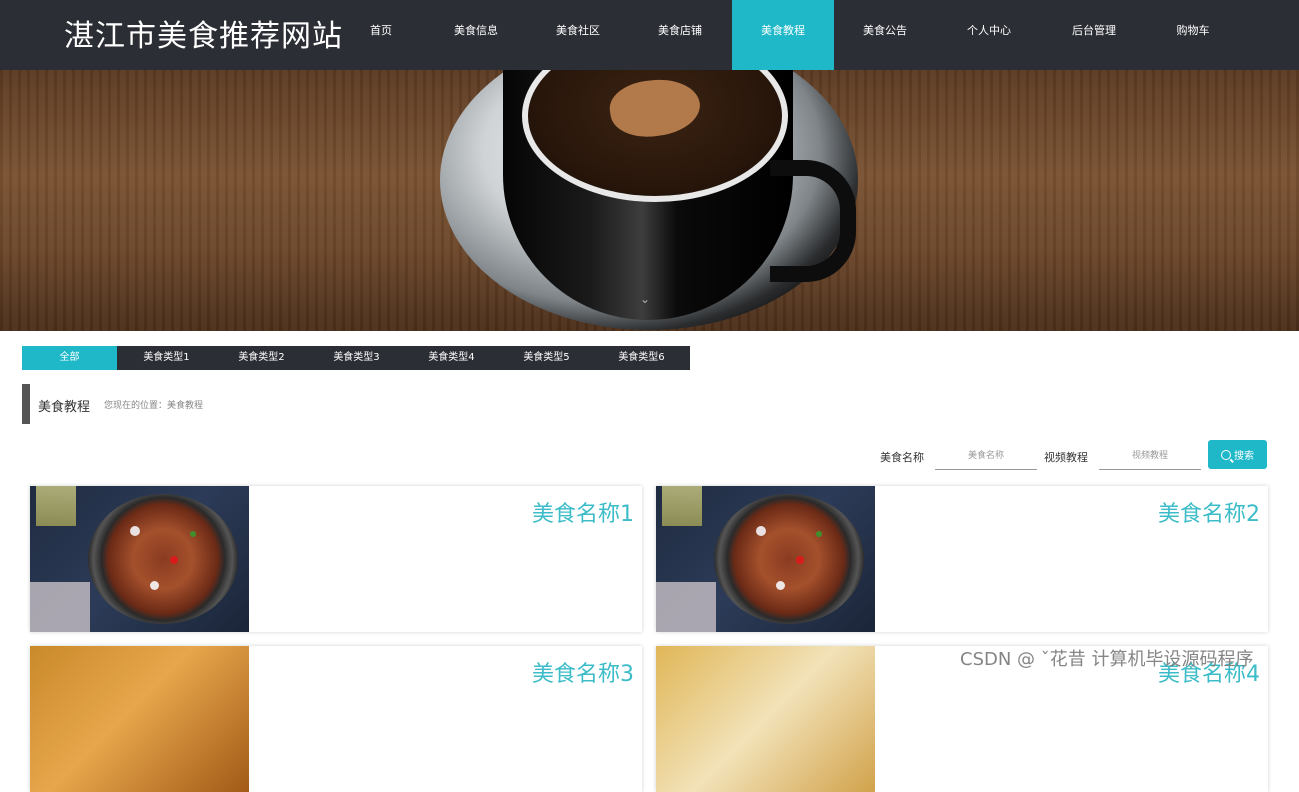 This screenshot has height=792, width=1299. What do you see at coordinates (813, 221) in the screenshot?
I see `cup-handle-image` at bounding box center [813, 221].